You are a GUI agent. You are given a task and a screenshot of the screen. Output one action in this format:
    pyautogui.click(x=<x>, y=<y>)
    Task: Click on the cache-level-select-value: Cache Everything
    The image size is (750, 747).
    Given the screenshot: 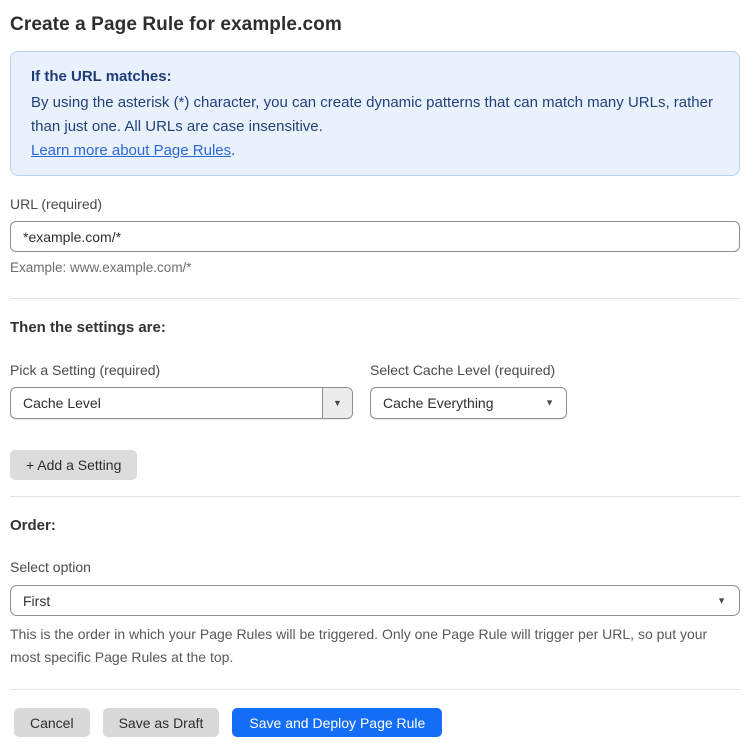 What is the action you would take?
    pyautogui.click(x=438, y=403)
    